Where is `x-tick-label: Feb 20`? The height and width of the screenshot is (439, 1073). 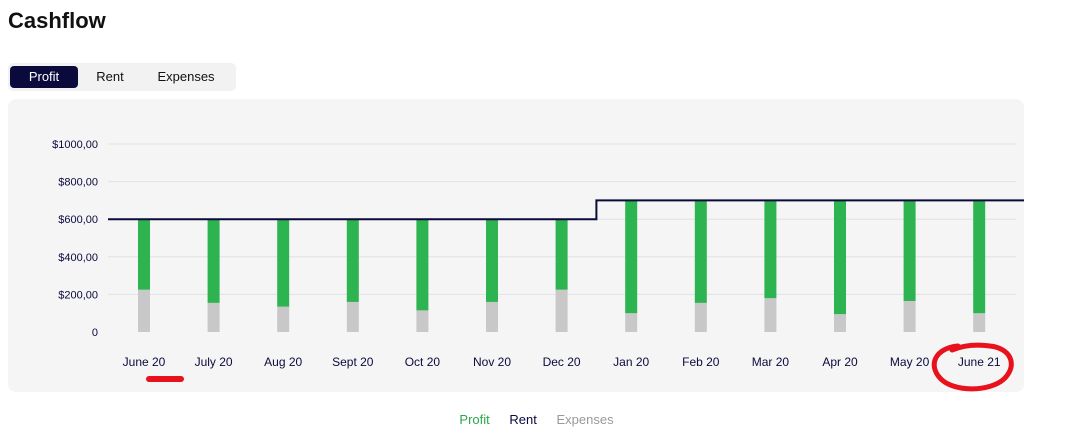
x-tick-label: Feb 20 is located at coordinates (701, 362).